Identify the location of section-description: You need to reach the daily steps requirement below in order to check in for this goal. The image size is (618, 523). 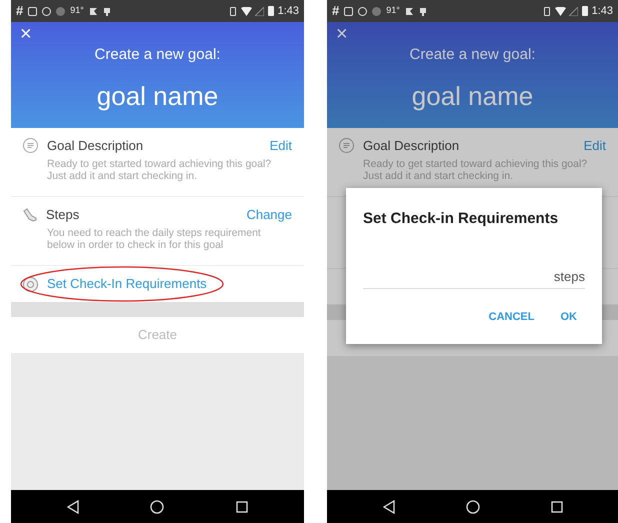
(154, 239).